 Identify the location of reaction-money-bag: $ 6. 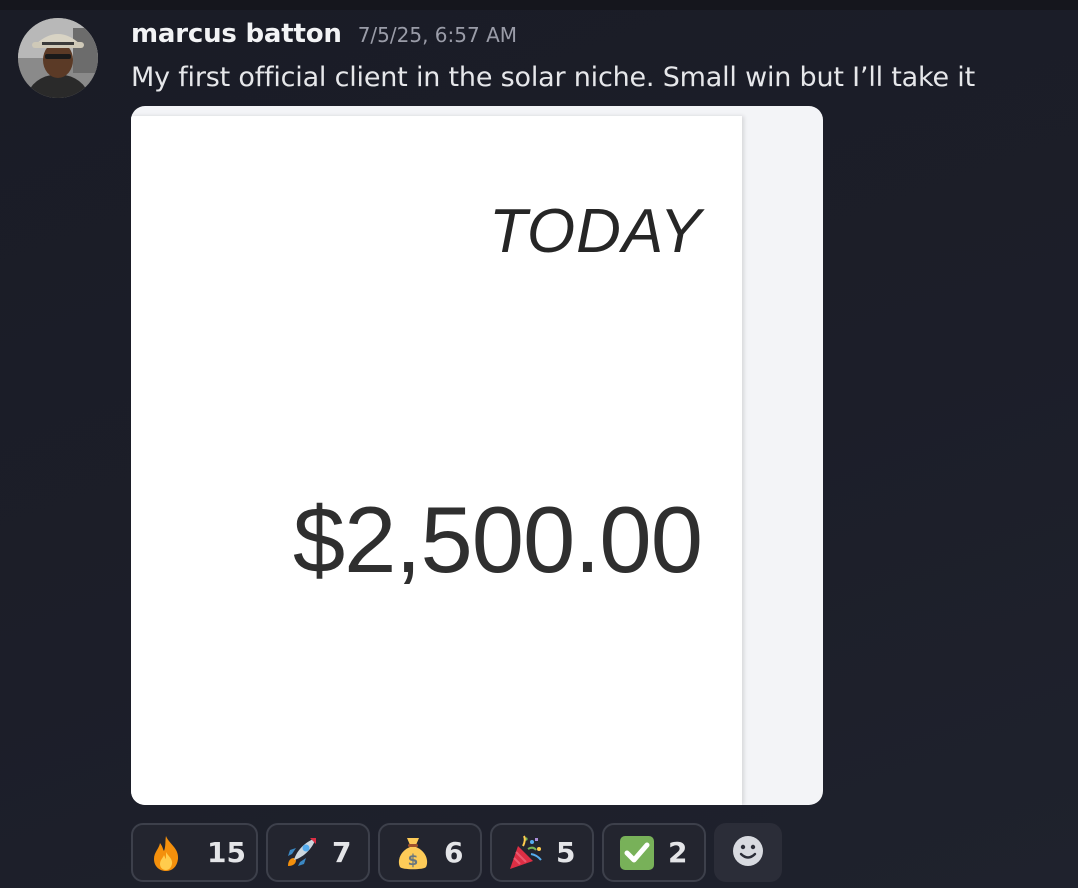
(430, 852).